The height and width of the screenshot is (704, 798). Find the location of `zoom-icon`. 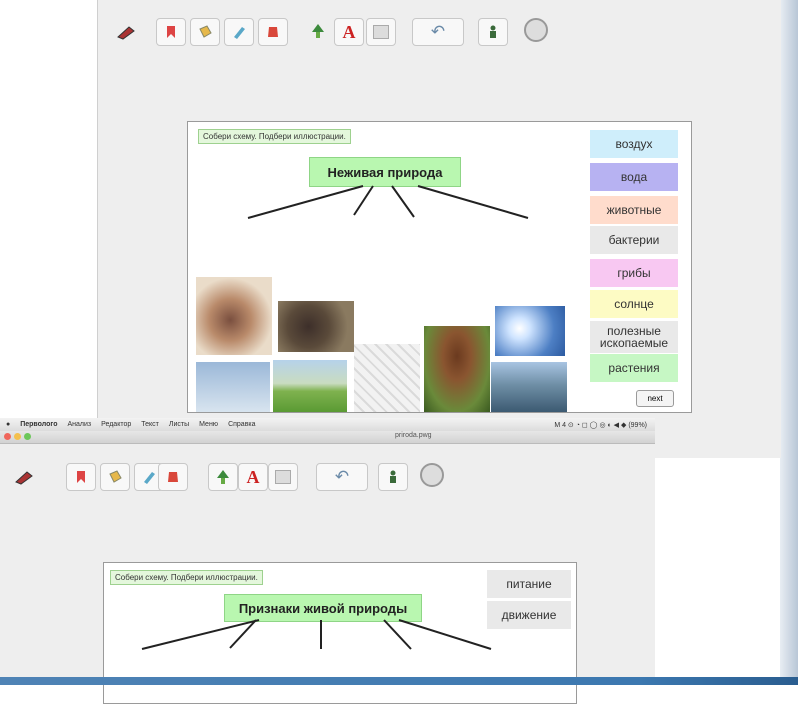

zoom-icon is located at coordinates (27, 436).